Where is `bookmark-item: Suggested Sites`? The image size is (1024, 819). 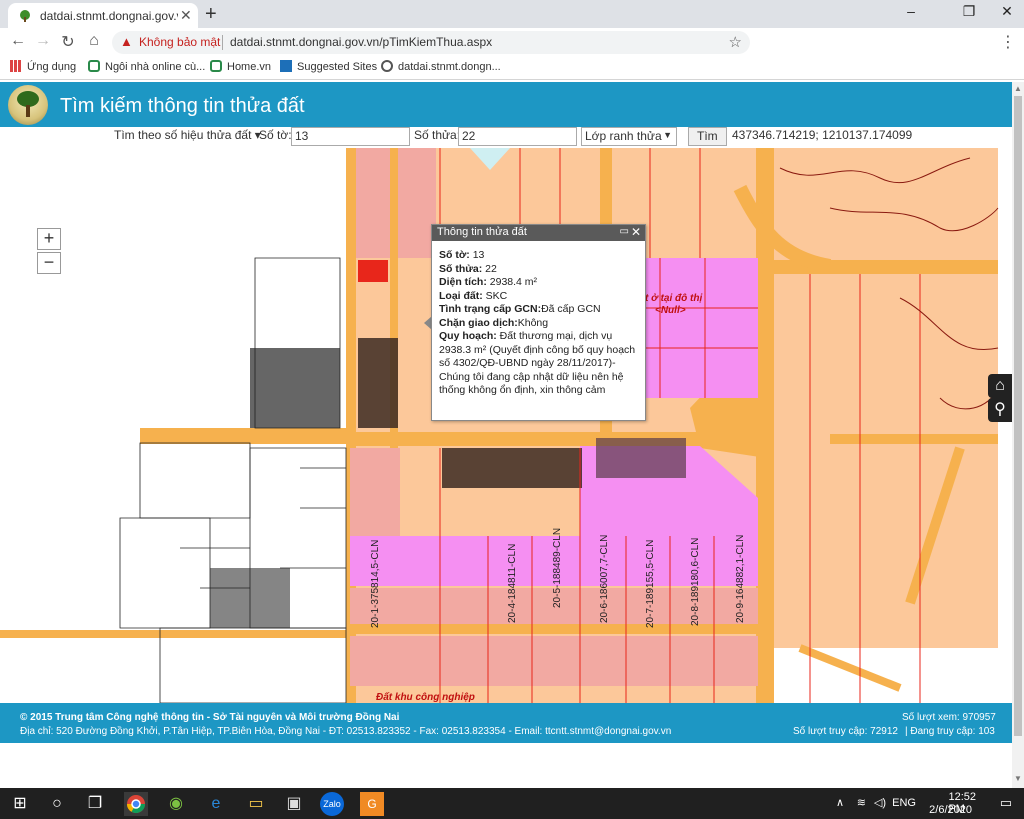
bookmark-item: Suggested Sites is located at coordinates (328, 66).